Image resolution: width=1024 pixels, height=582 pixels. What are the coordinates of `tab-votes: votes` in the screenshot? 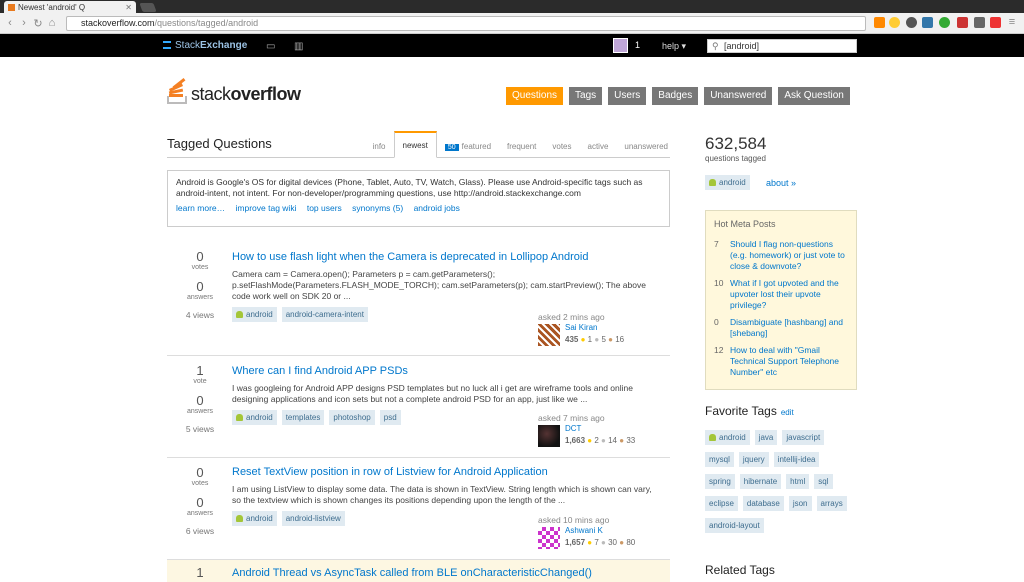 It's located at (561, 150).